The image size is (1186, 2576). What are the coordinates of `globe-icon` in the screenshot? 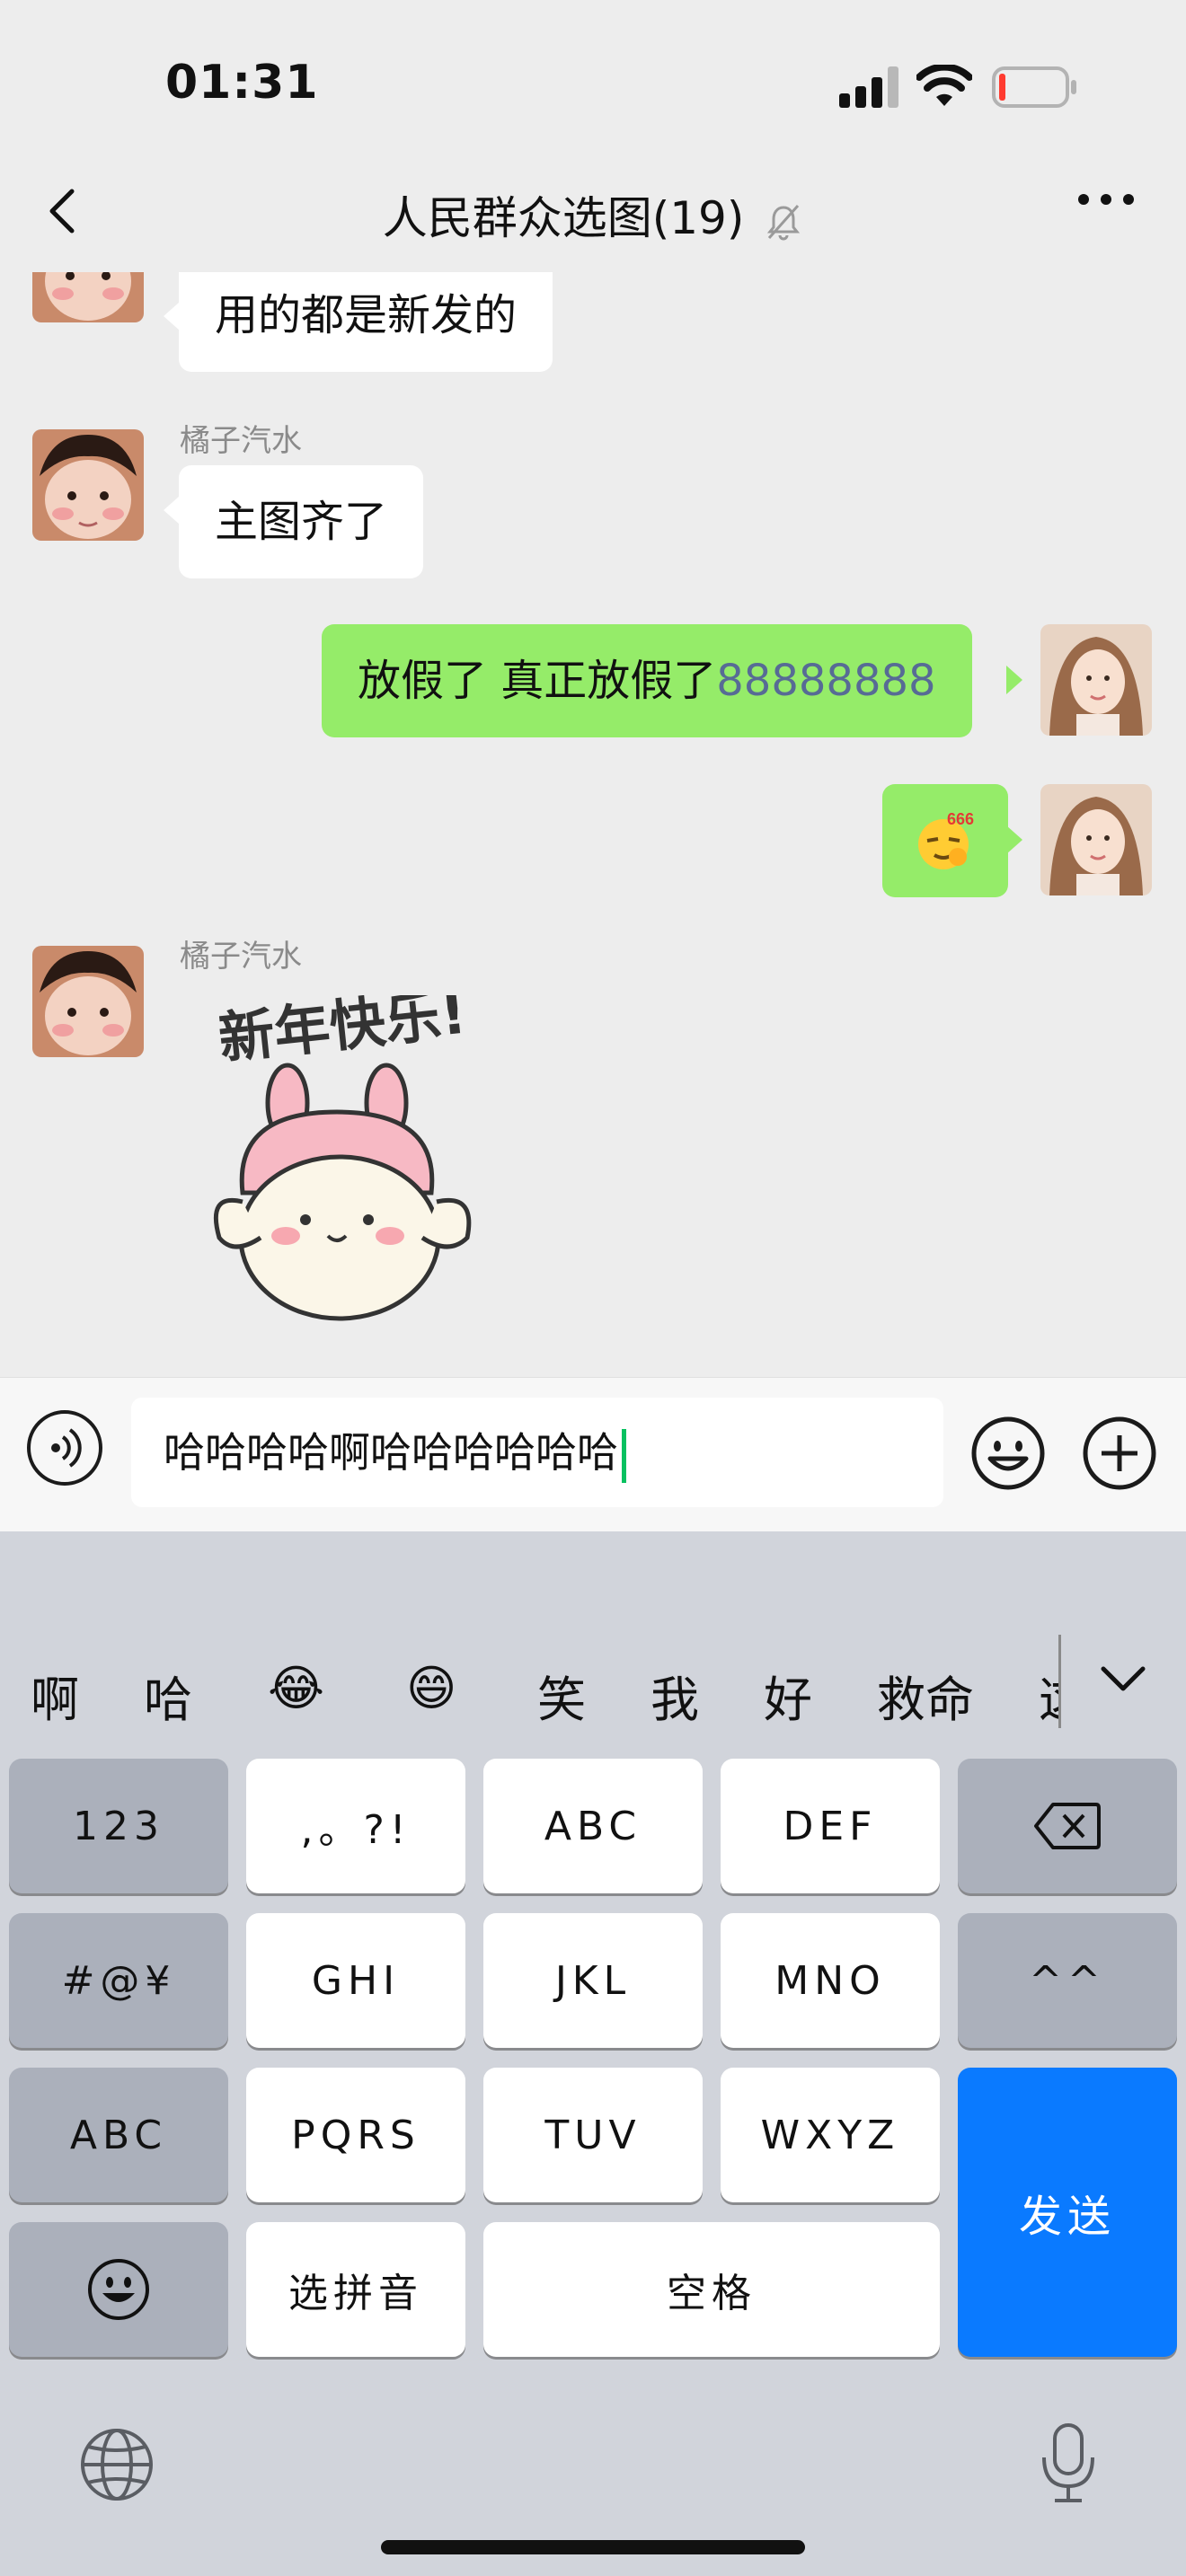 It's located at (117, 2464).